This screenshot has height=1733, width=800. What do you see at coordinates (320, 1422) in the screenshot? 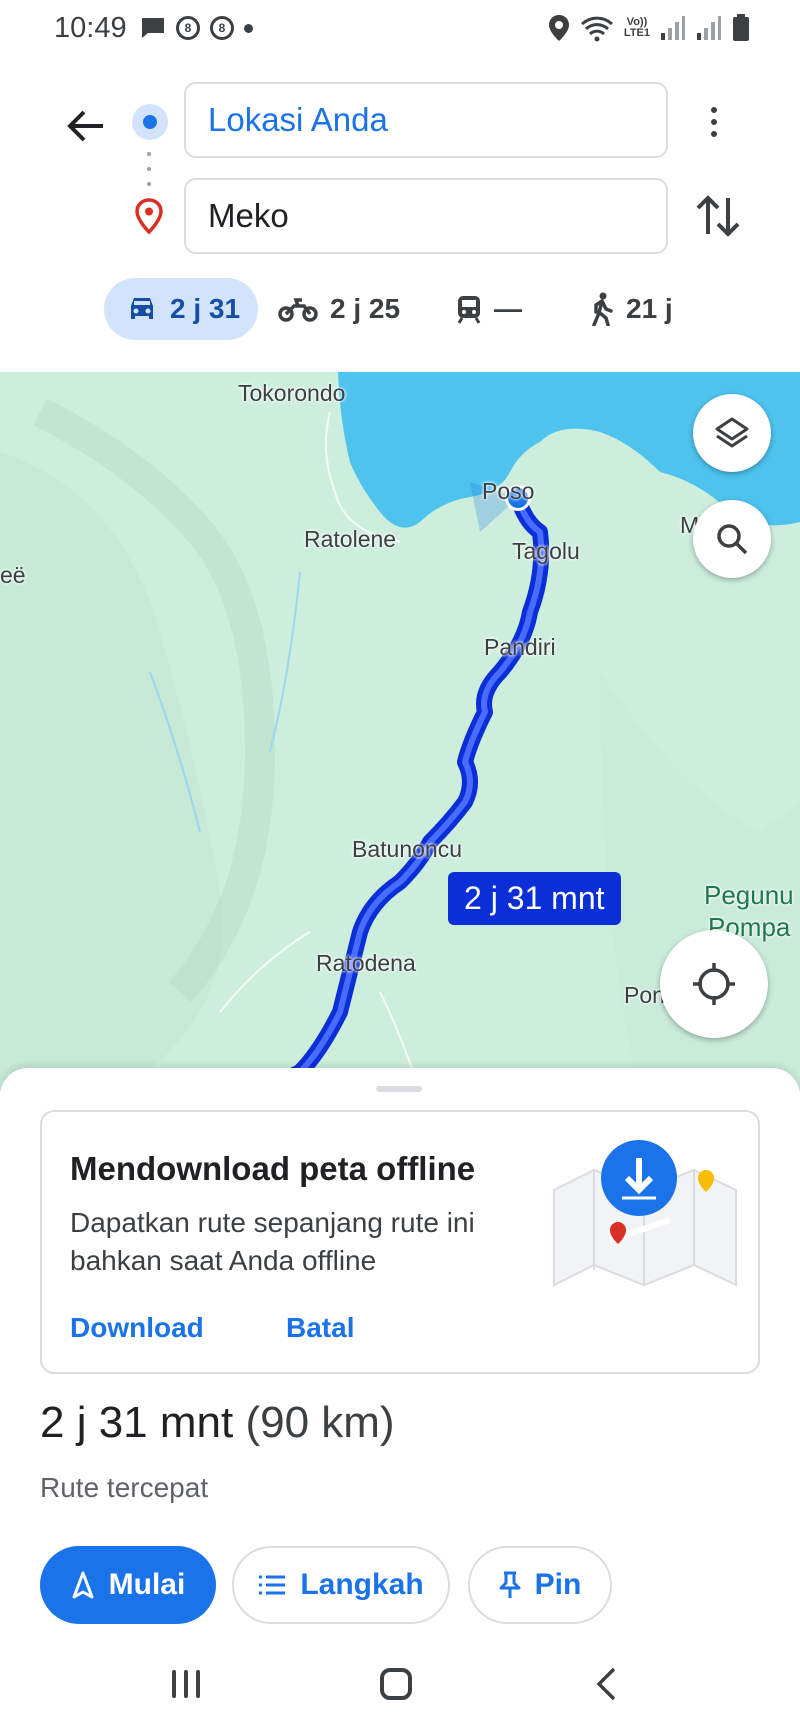
I see `route-distance: (90 km)` at bounding box center [320, 1422].